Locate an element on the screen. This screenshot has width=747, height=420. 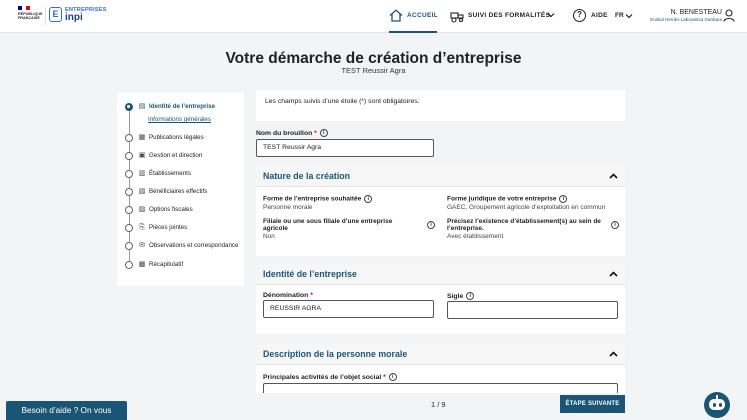
help-circle-icon: ? is located at coordinates (579, 15).